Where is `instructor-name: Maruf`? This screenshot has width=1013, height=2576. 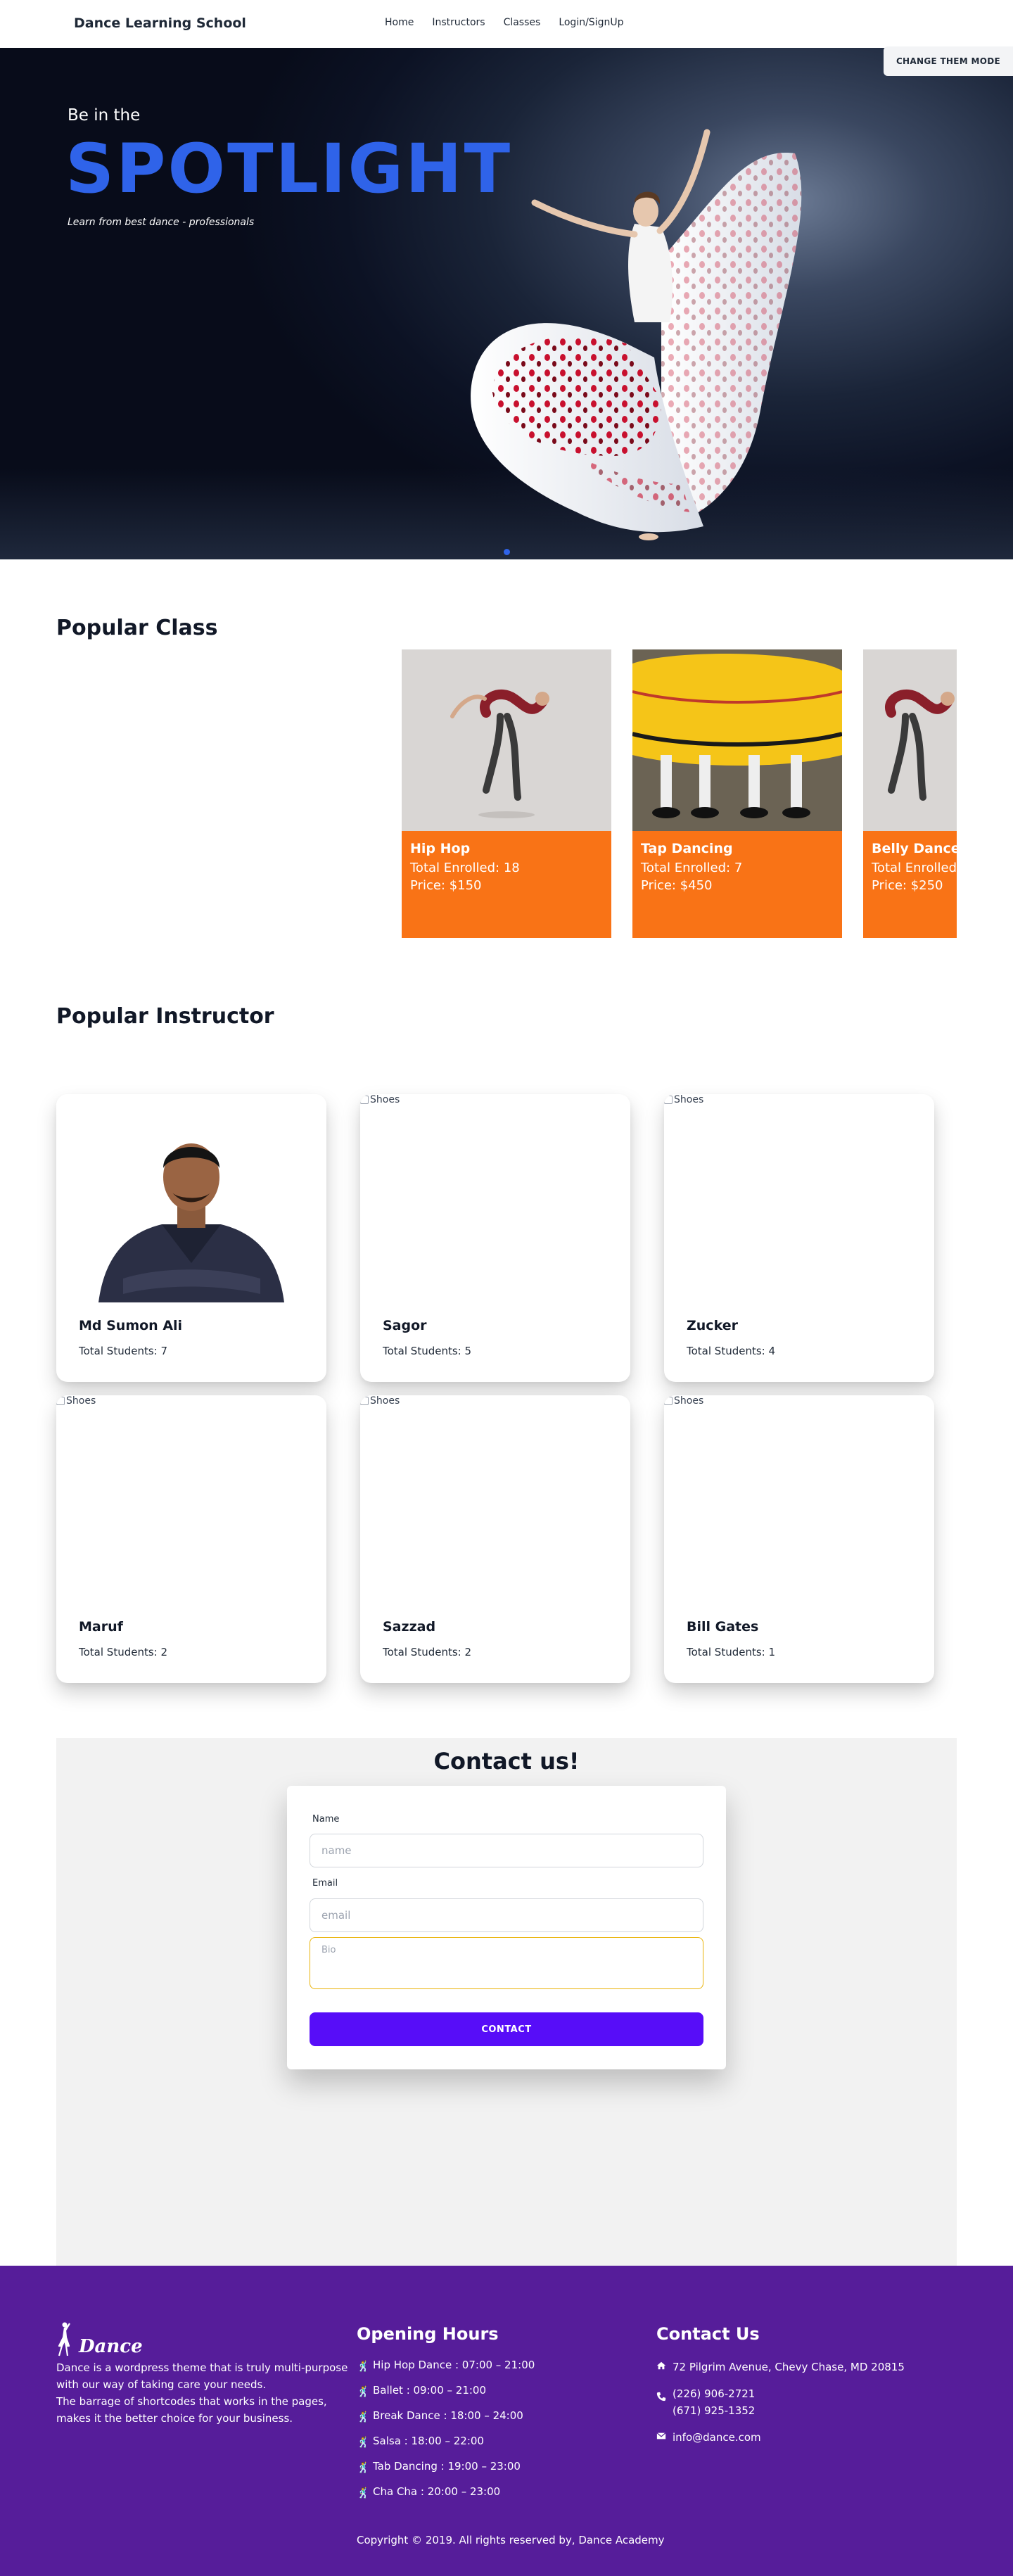
instructor-name: Maruf is located at coordinates (101, 1627).